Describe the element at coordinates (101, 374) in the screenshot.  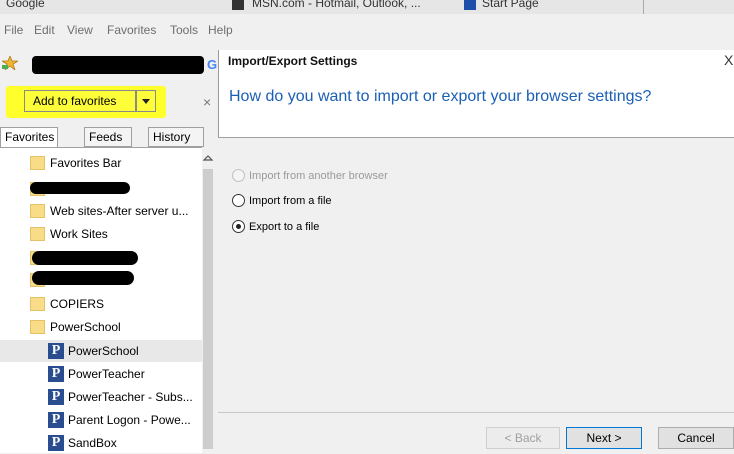
I see `list-item: P PowerTeacher` at that location.